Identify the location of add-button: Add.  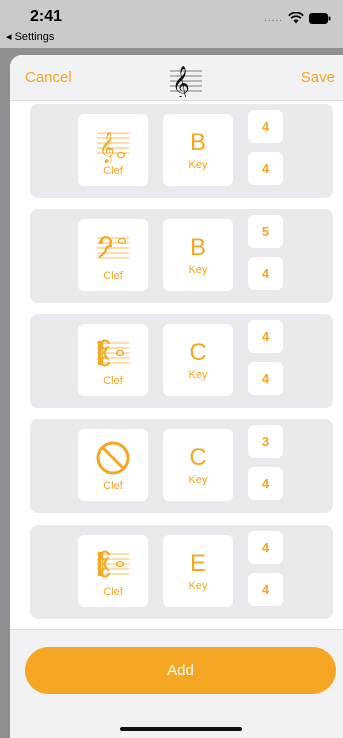
(180, 670).